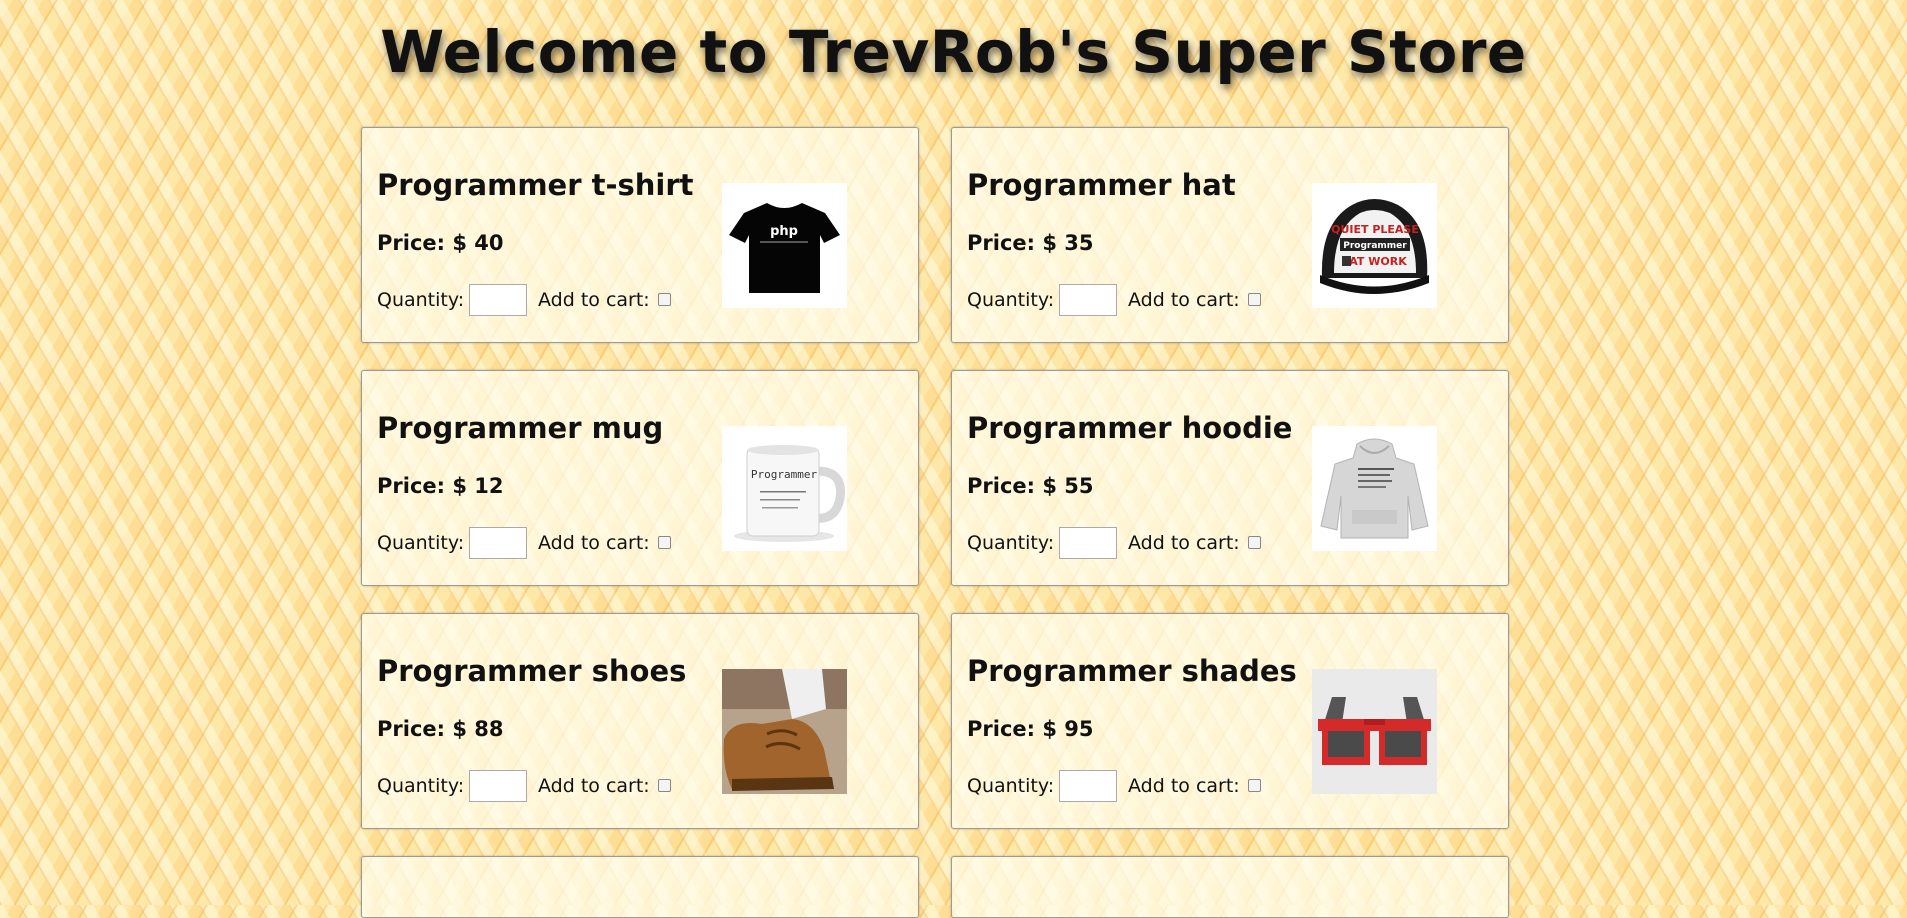 Image resolution: width=1907 pixels, height=918 pixels. What do you see at coordinates (784, 474) in the screenshot?
I see `mug-text: Programmer` at bounding box center [784, 474].